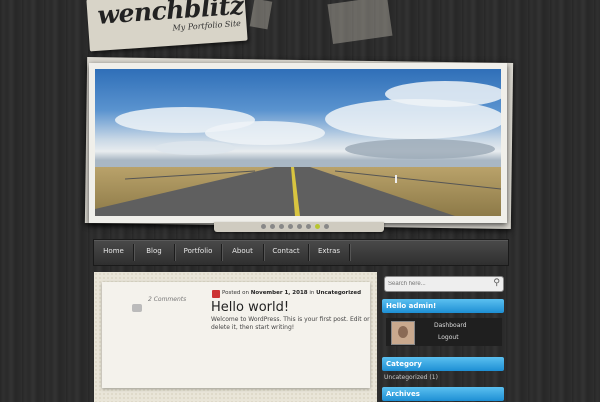 The height and width of the screenshot is (402, 600). Describe the element at coordinates (317, 226) in the screenshot. I see `slider-dot-active` at that location.